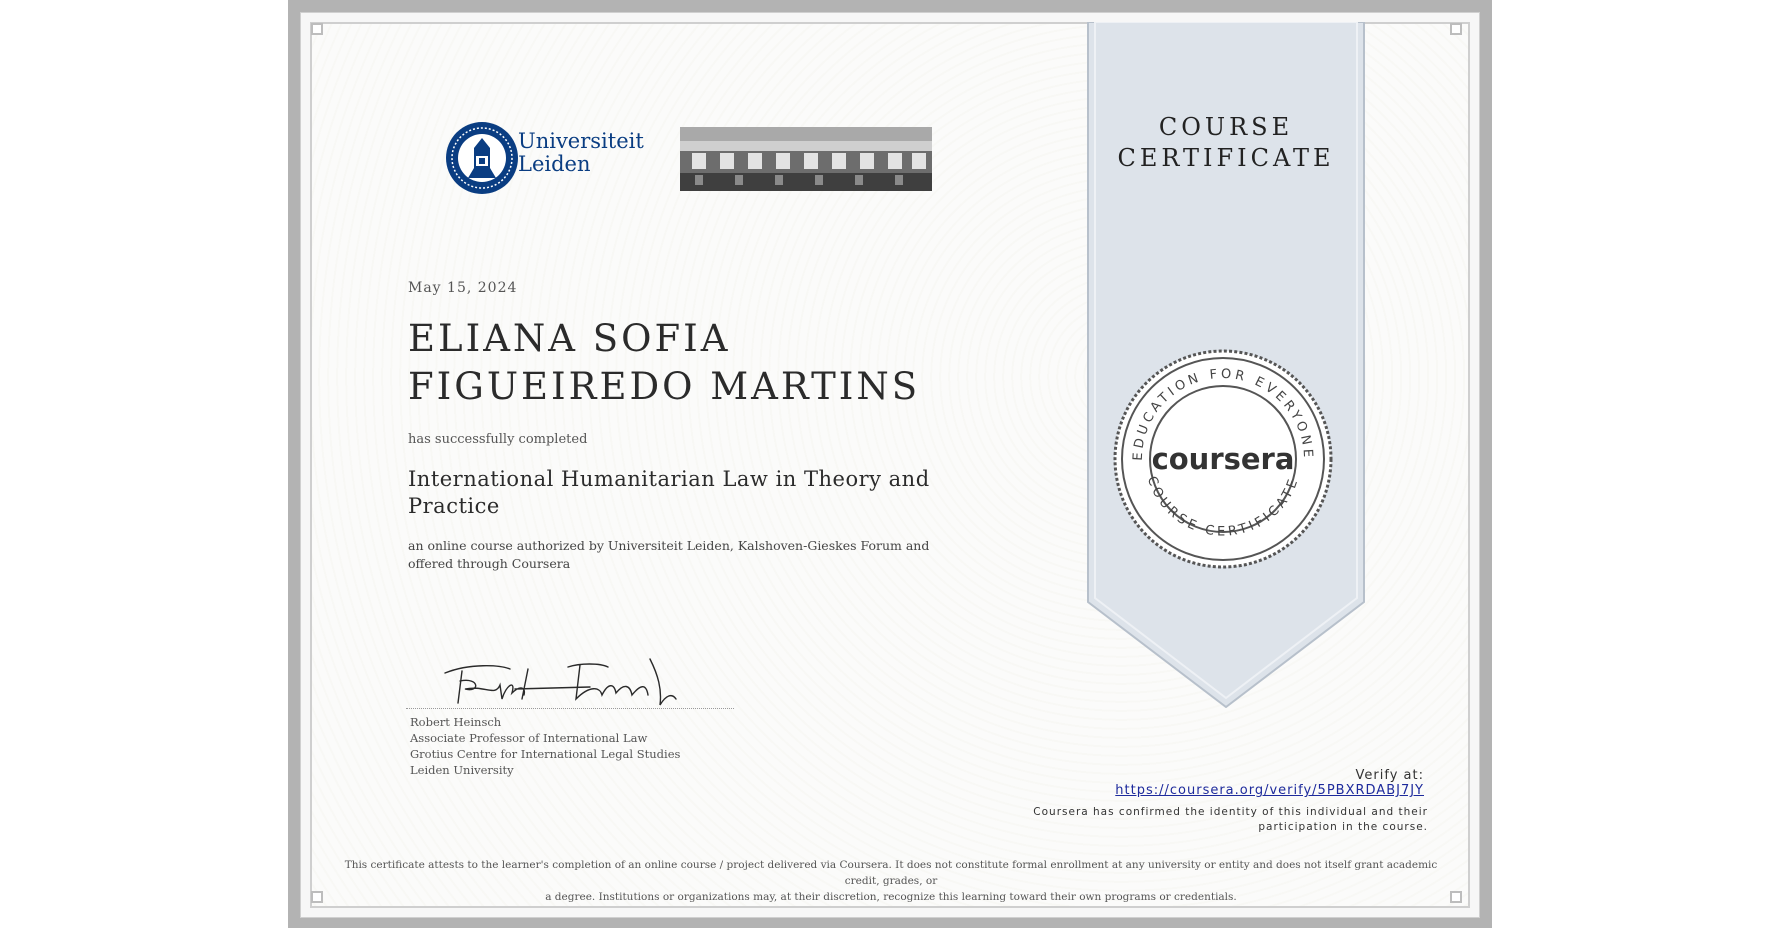  I want to click on verify-label: Verify at:, so click(1389, 775).